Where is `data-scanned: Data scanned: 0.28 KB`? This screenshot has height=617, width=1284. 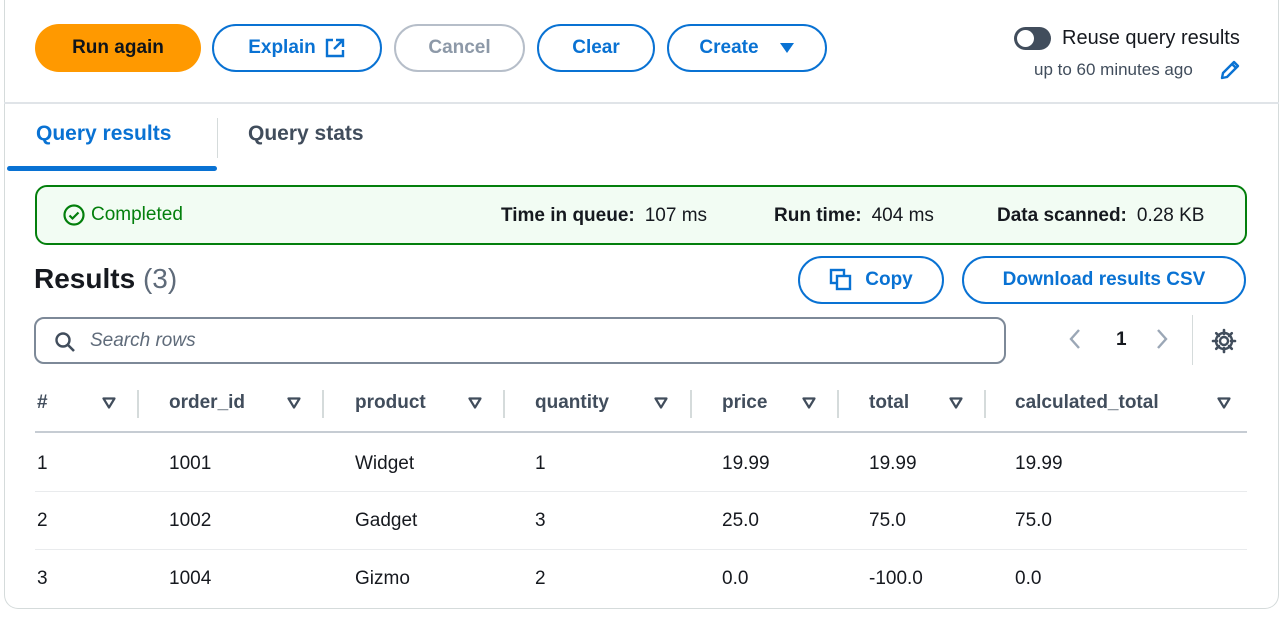 data-scanned: Data scanned: 0.28 KB is located at coordinates (1100, 216).